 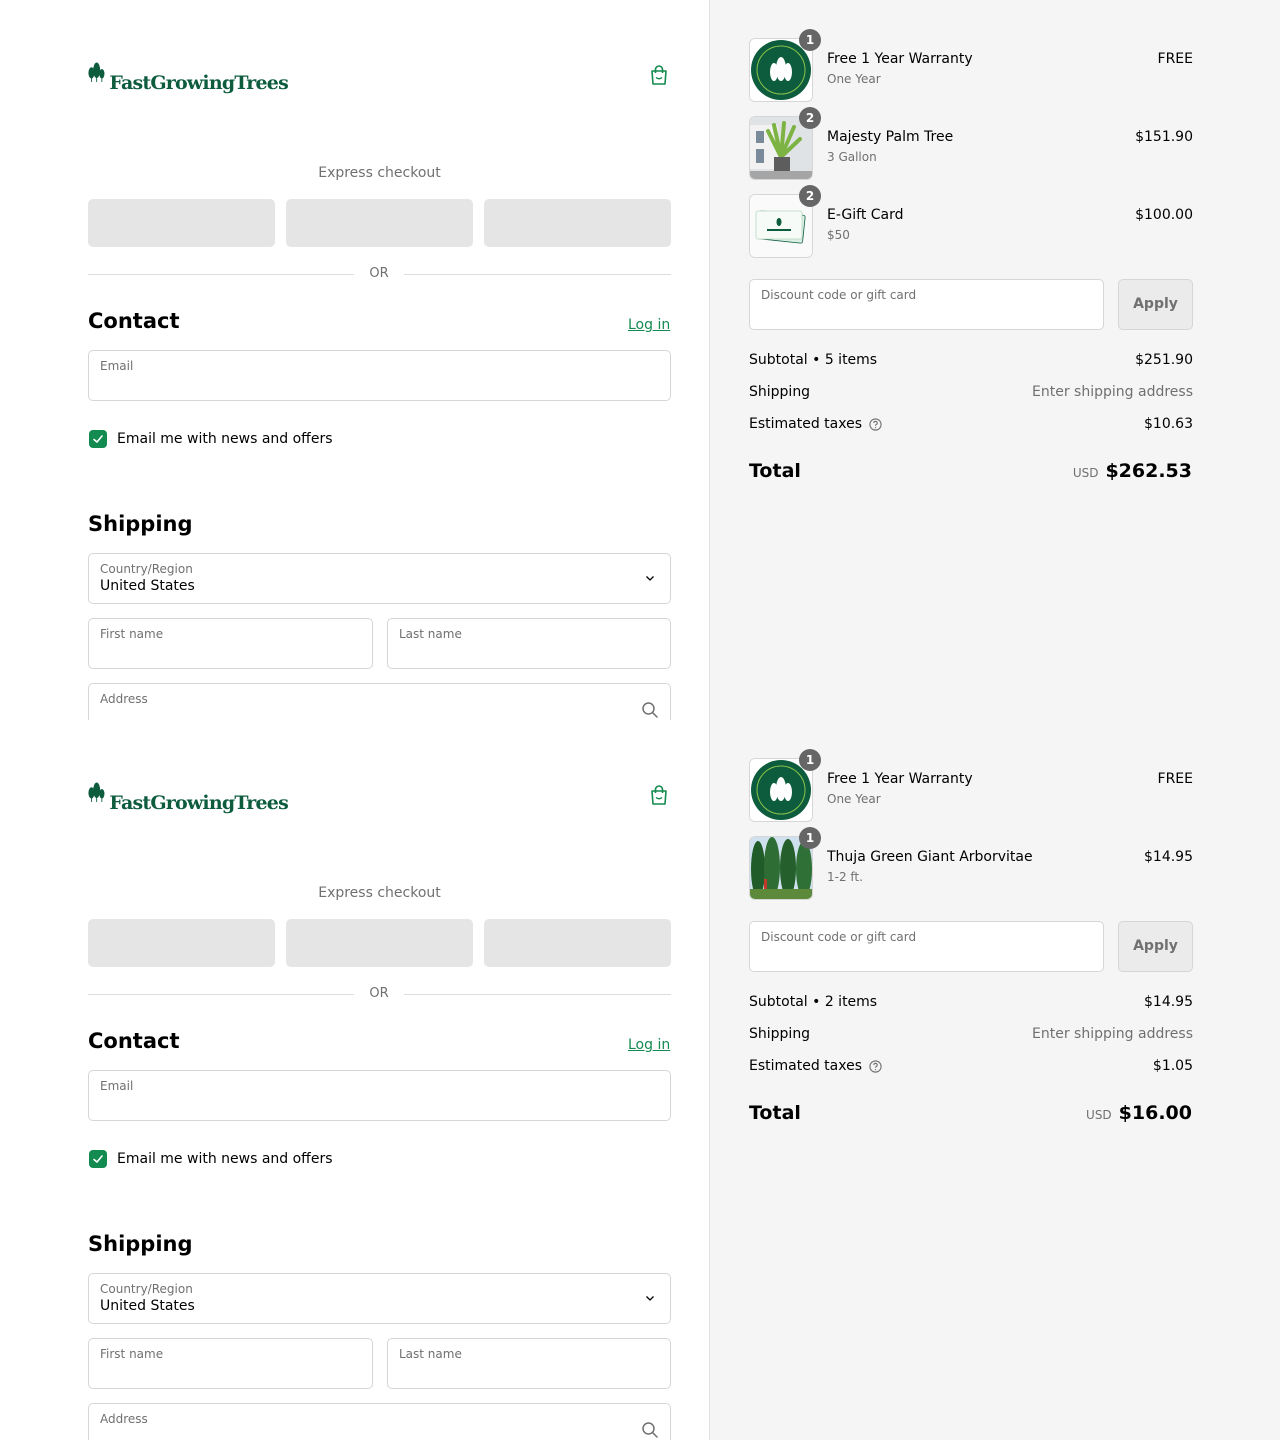 I want to click on subtotal-row: Subtotal • 2 items $14.95, so click(x=971, y=1004).